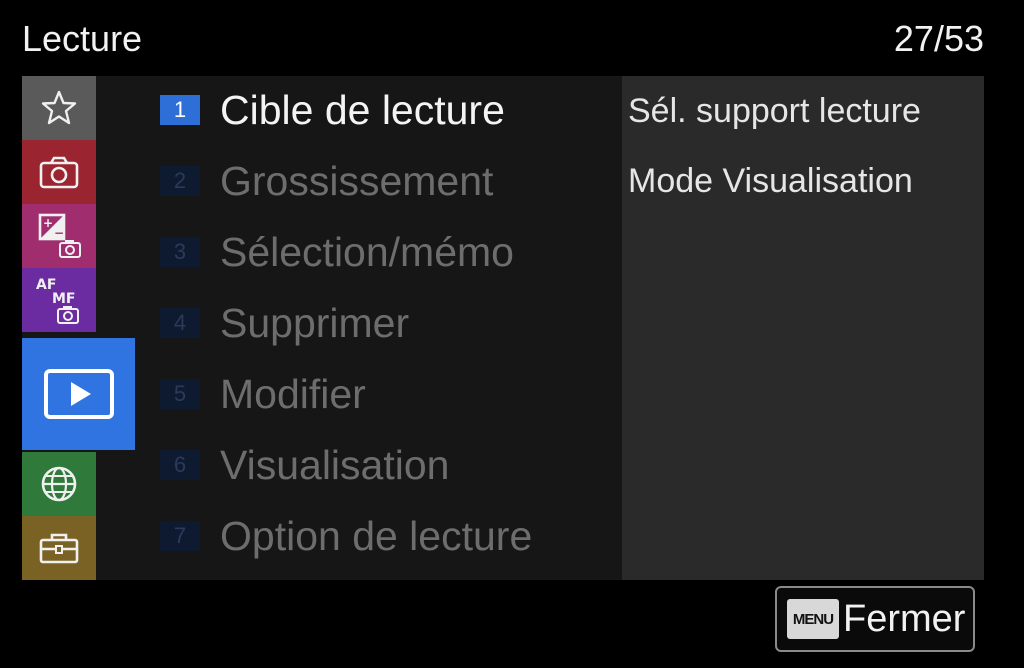  Describe the element at coordinates (180, 181) in the screenshot. I see `menu-item-number: 2` at that location.